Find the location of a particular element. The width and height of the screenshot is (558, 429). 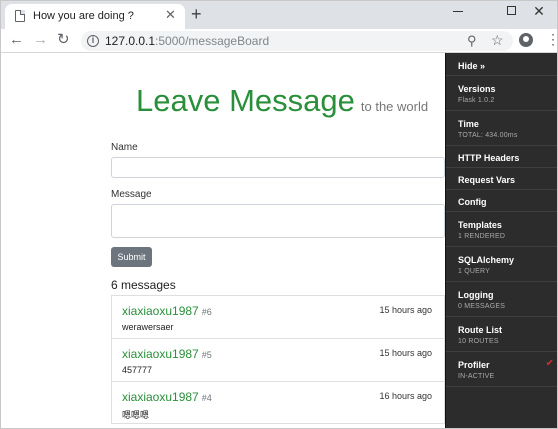

debug-panel-templates: Templates 1 RENDERED is located at coordinates (501, 229).